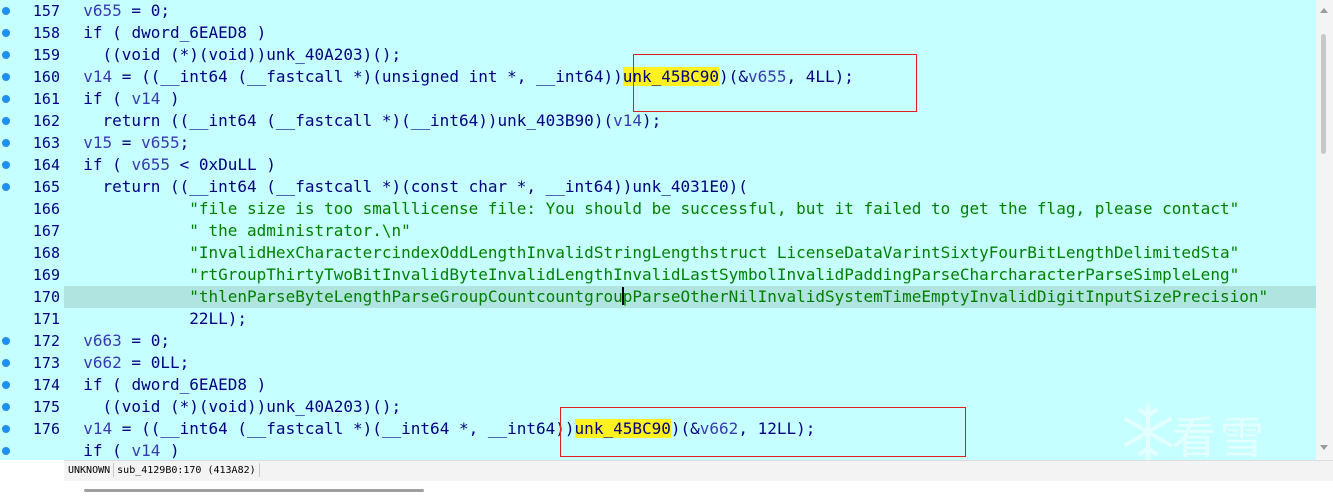 The height and width of the screenshot is (498, 1333). Describe the element at coordinates (1220, 438) in the screenshot. I see `watermark-text: 看雪` at that location.